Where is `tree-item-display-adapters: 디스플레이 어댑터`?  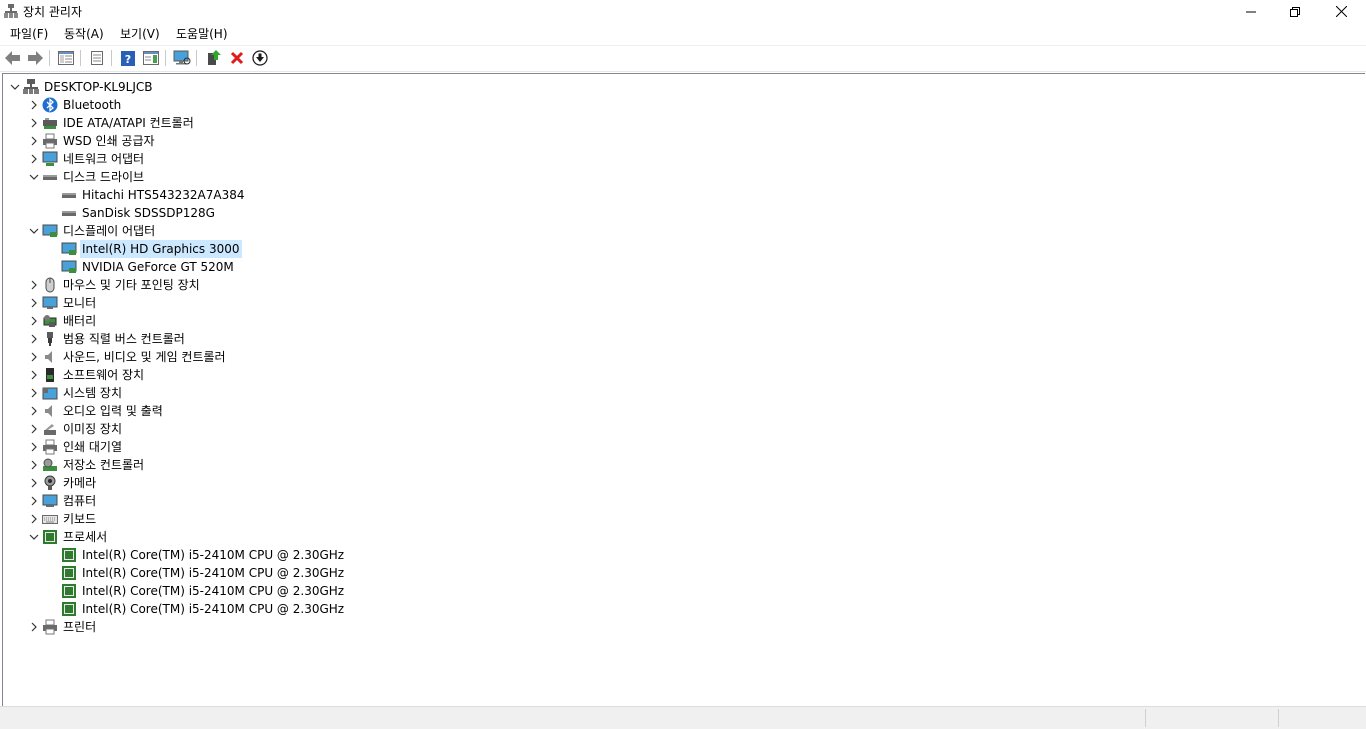
tree-item-display-adapters: 디스플레이 어댑터 is located at coordinates (91, 231).